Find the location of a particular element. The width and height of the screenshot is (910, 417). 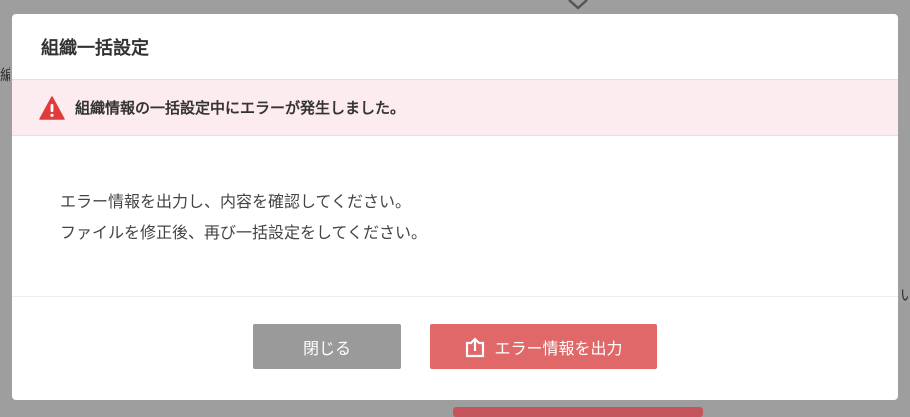

error-banner: 組織情報の一括設定中にエラーが発生しました。 is located at coordinates (455, 108).